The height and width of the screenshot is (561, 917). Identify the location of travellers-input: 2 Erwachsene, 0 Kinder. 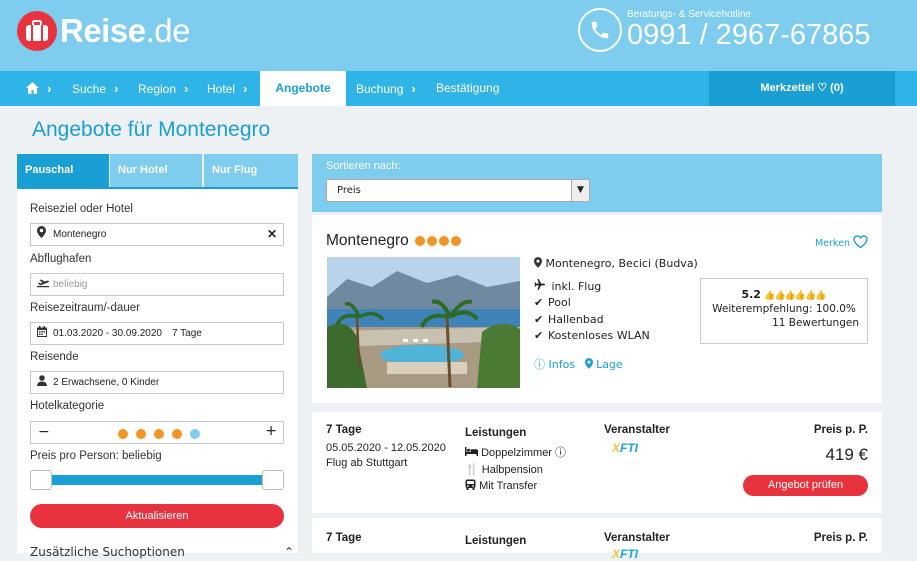
(157, 382).